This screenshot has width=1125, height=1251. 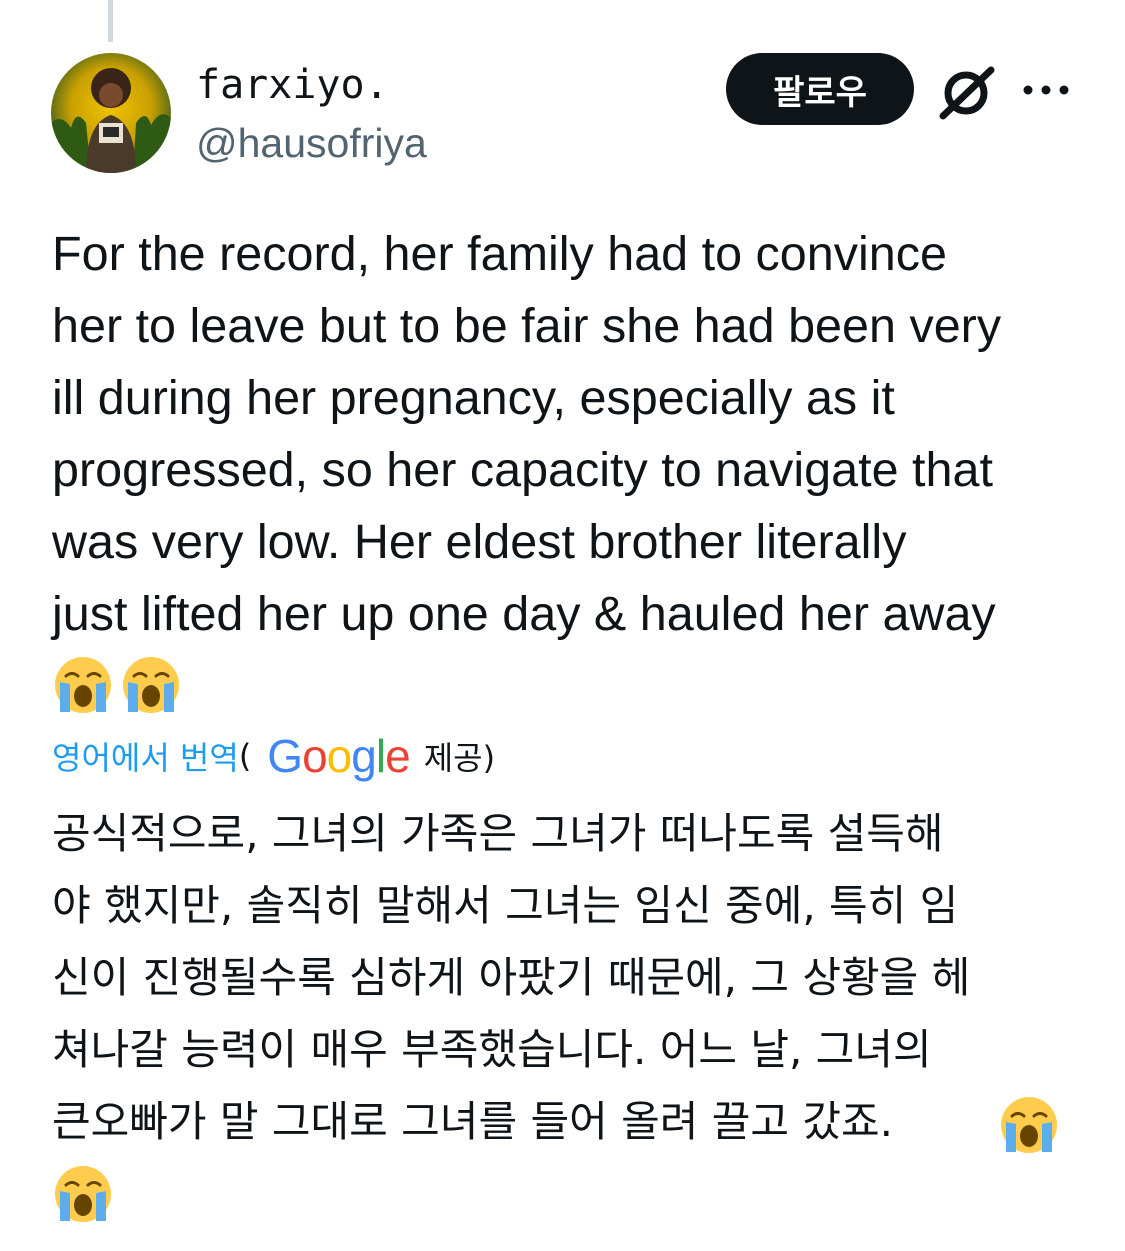 What do you see at coordinates (338, 756) in the screenshot?
I see `google-logo: Google` at bounding box center [338, 756].